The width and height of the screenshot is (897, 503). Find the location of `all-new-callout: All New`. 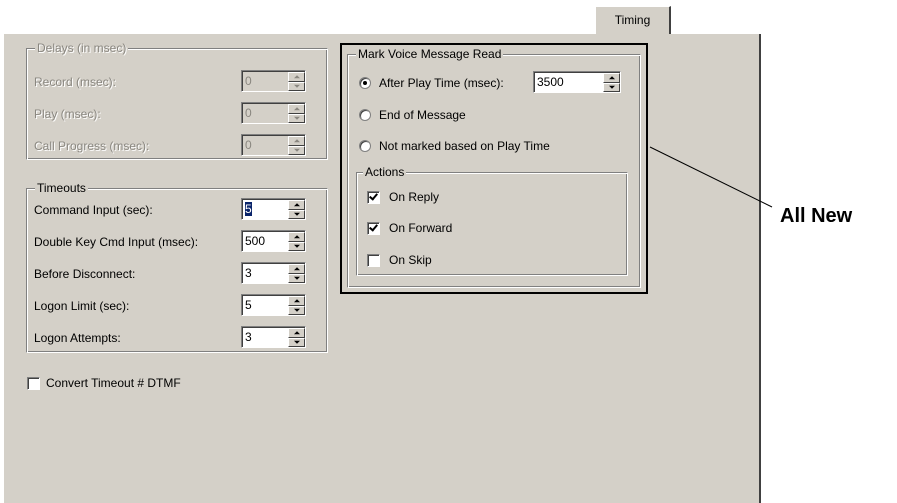

all-new-callout: All New is located at coordinates (816, 216).